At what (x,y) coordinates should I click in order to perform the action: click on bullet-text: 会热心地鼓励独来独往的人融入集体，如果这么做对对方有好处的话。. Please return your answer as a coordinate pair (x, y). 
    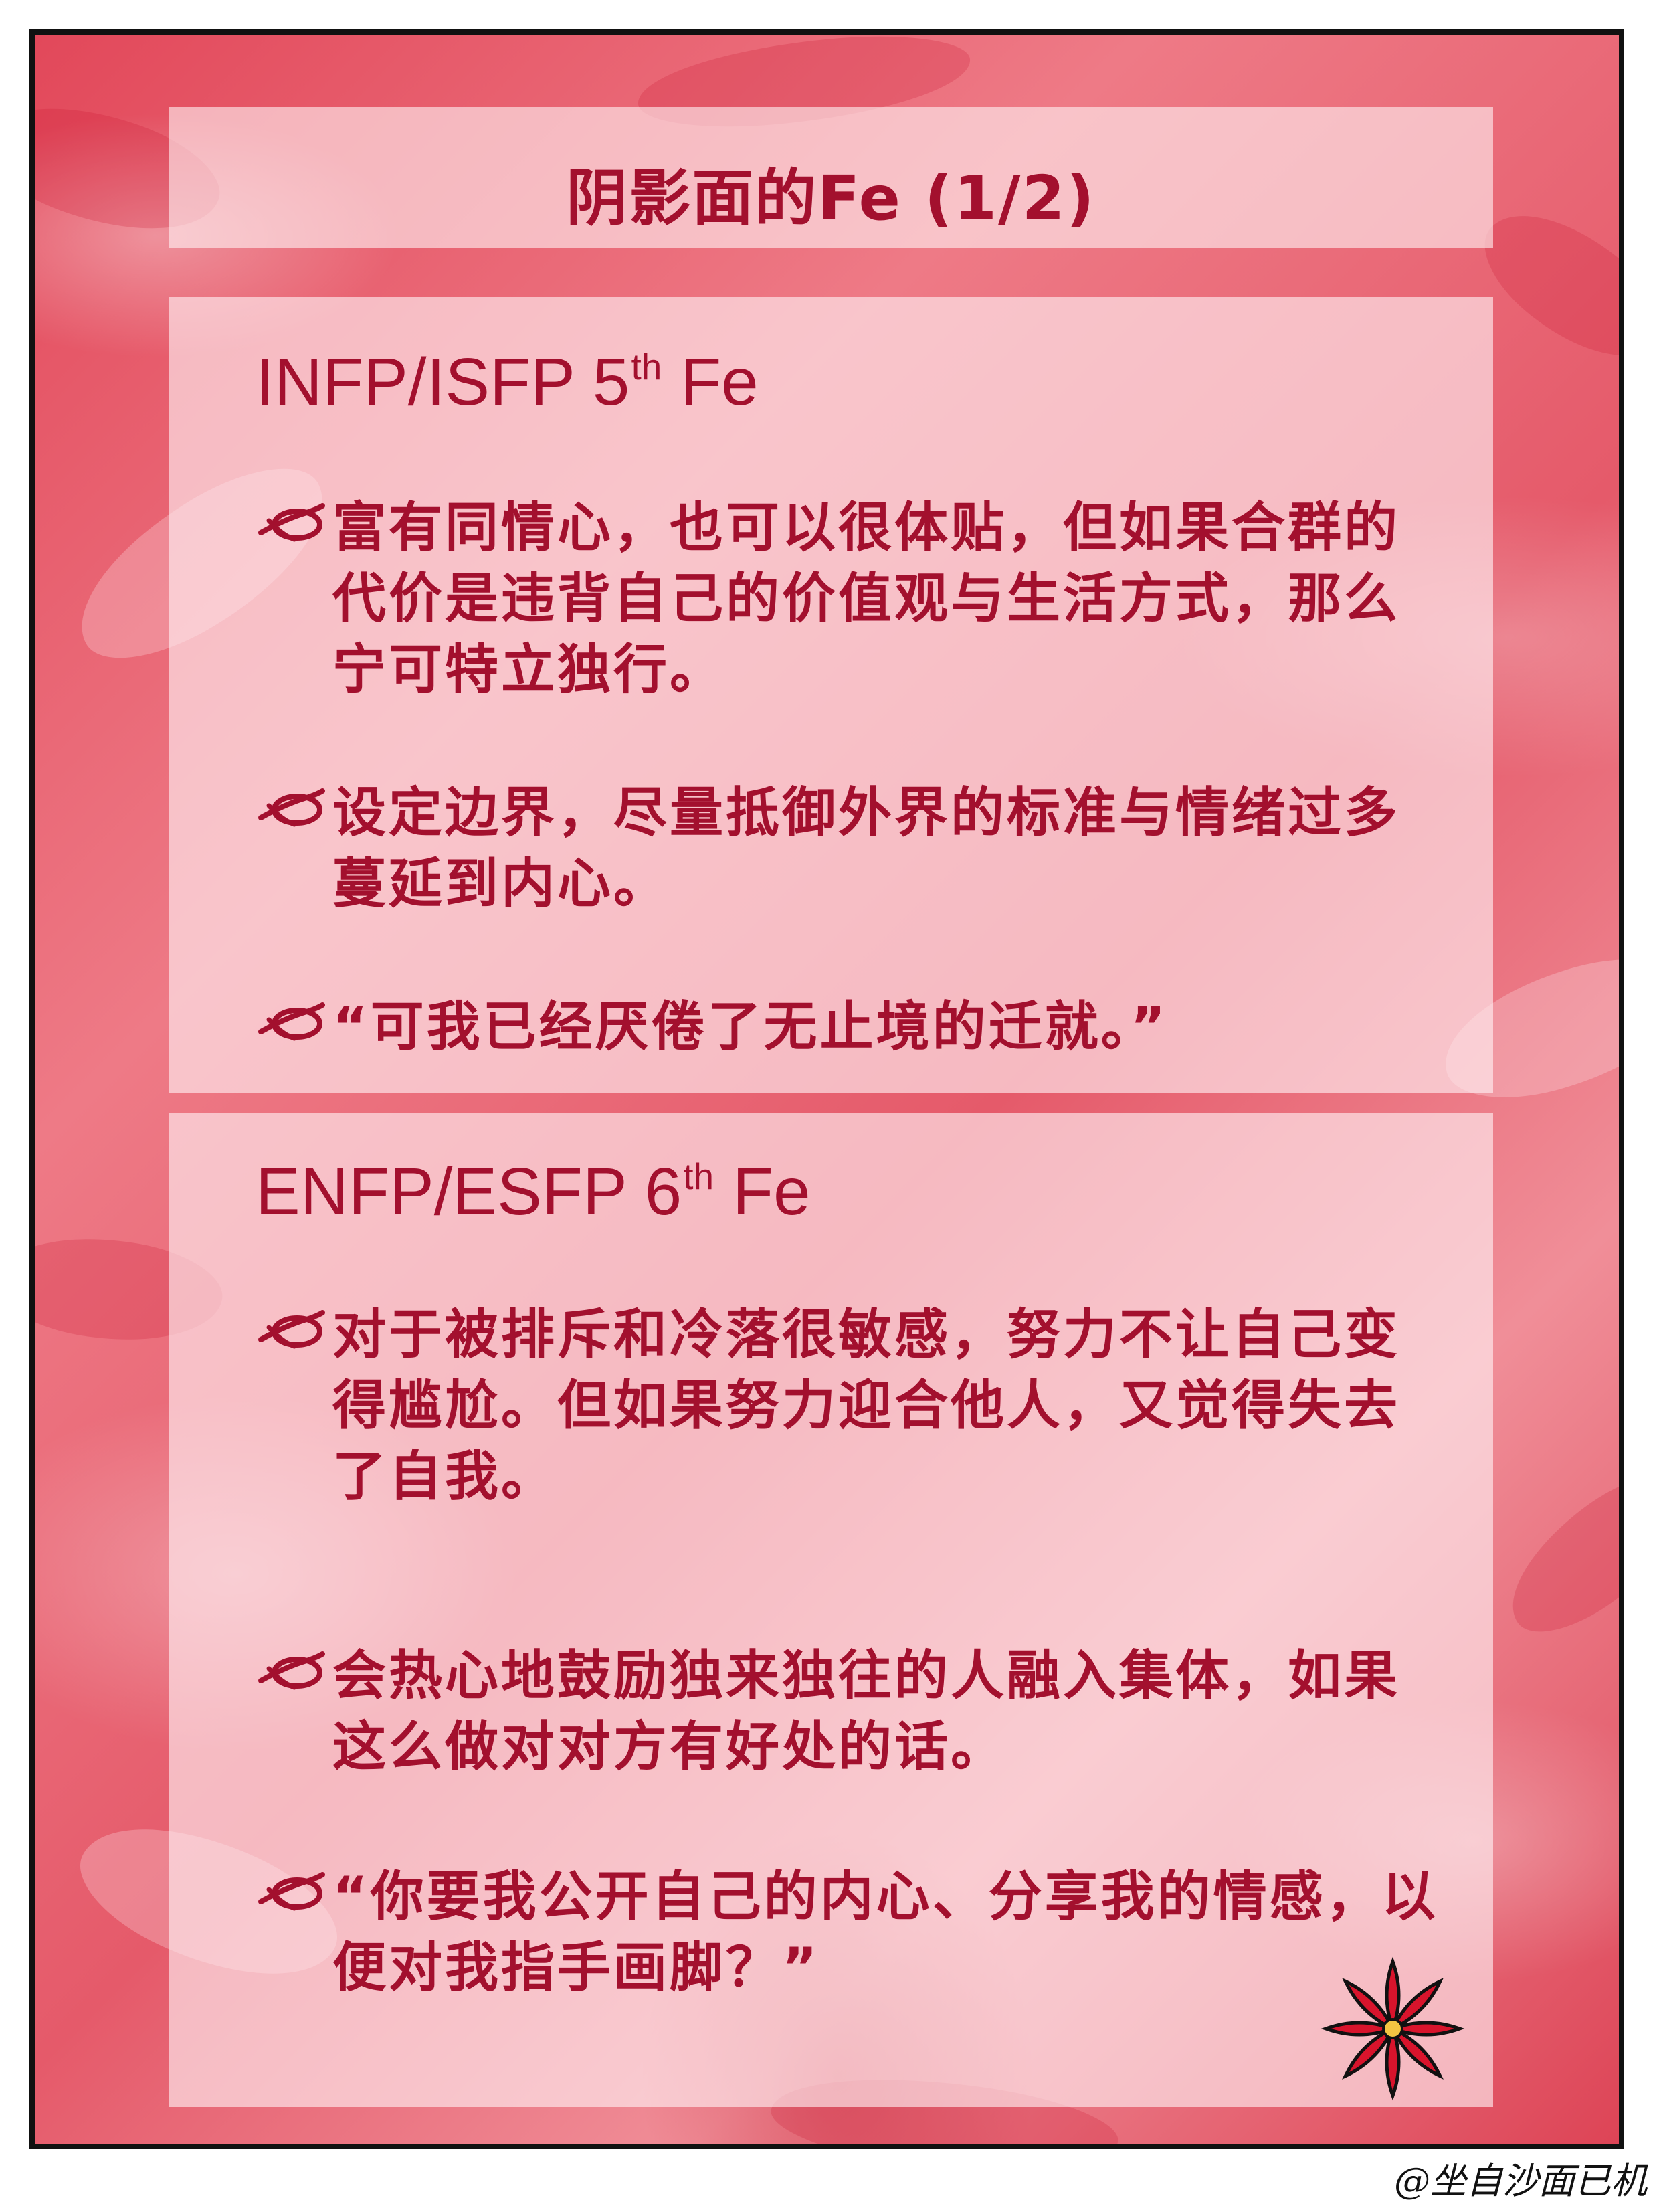
    Looking at the image, I should click on (866, 1711).